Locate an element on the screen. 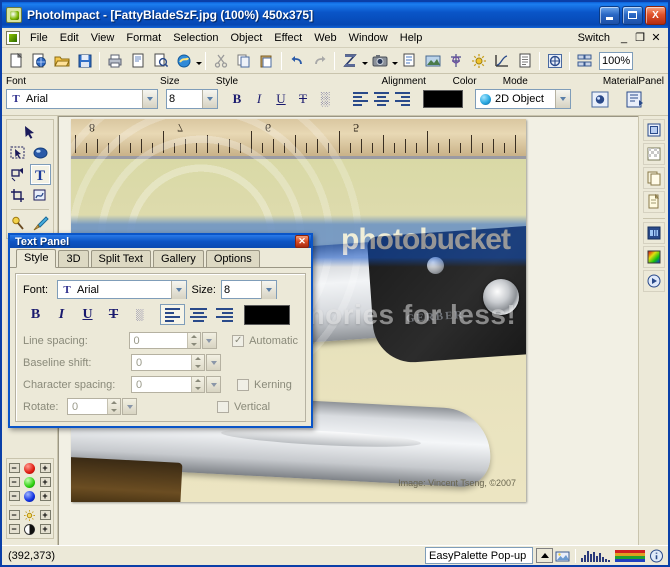 Image resolution: width=670 pixels, height=567 pixels. kerning-checkbox is located at coordinates (243, 384).